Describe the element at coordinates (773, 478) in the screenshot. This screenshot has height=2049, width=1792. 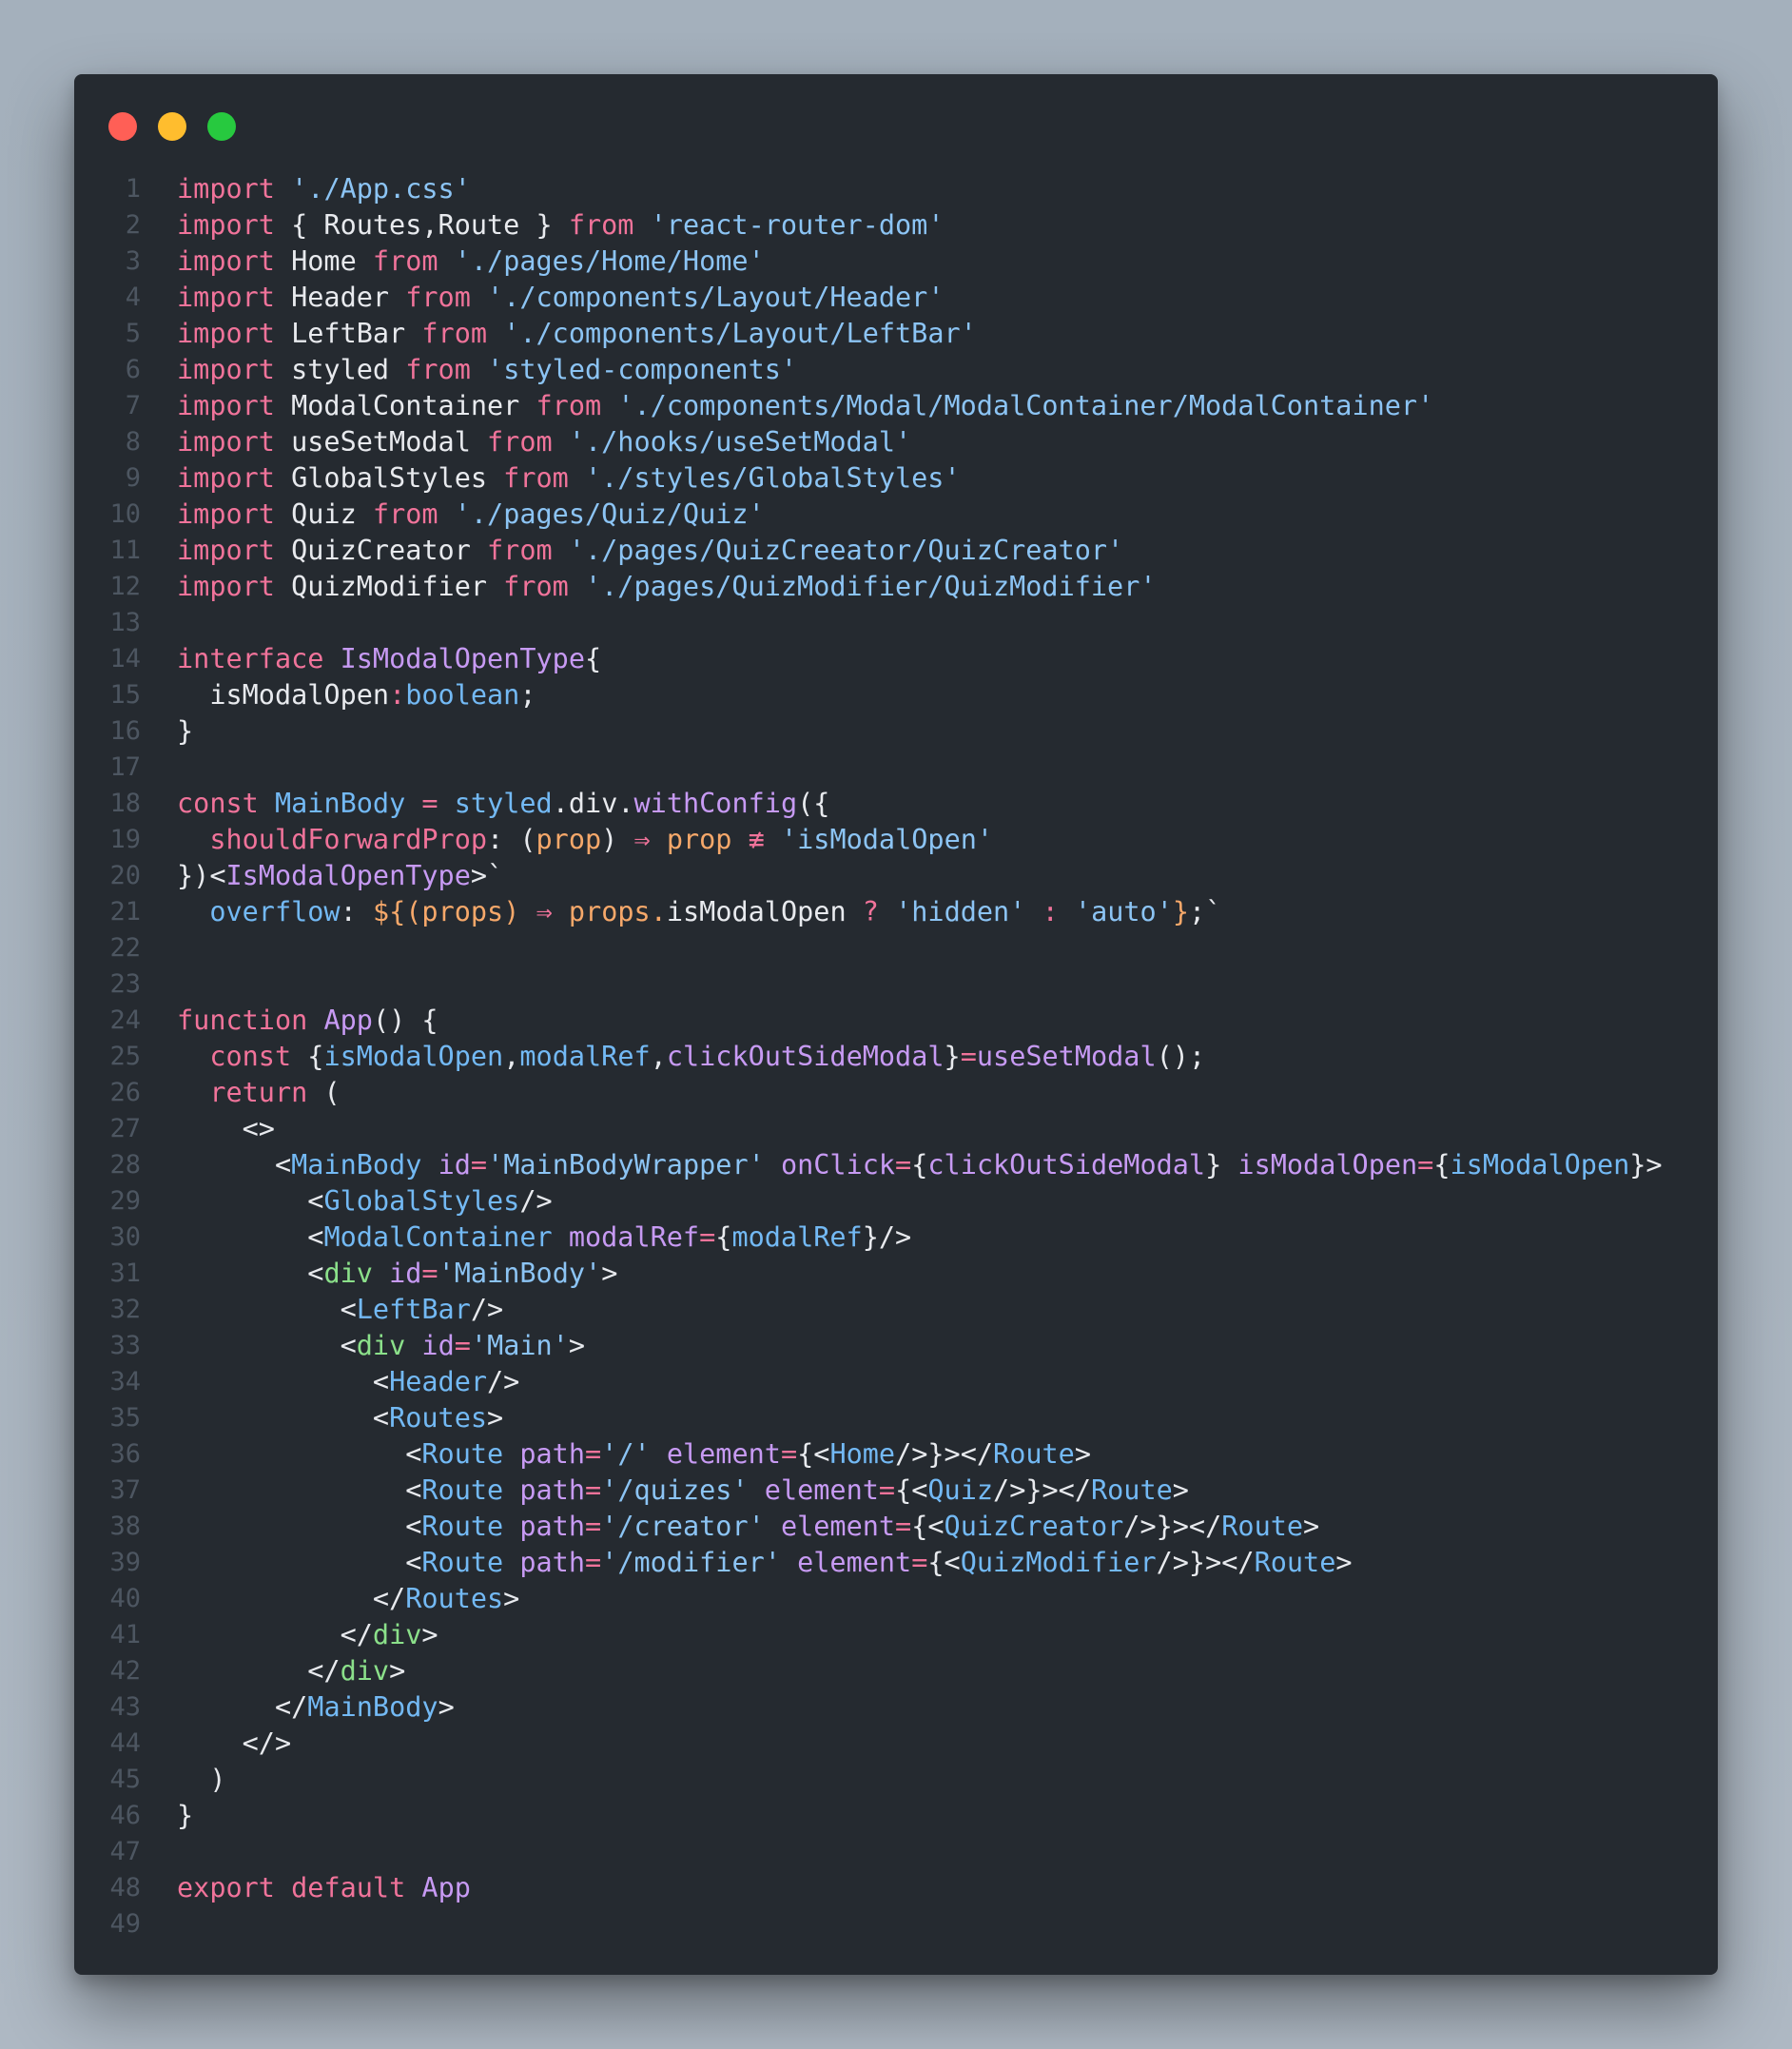
I see `code-token: './styles/GlobalStyles'` at that location.